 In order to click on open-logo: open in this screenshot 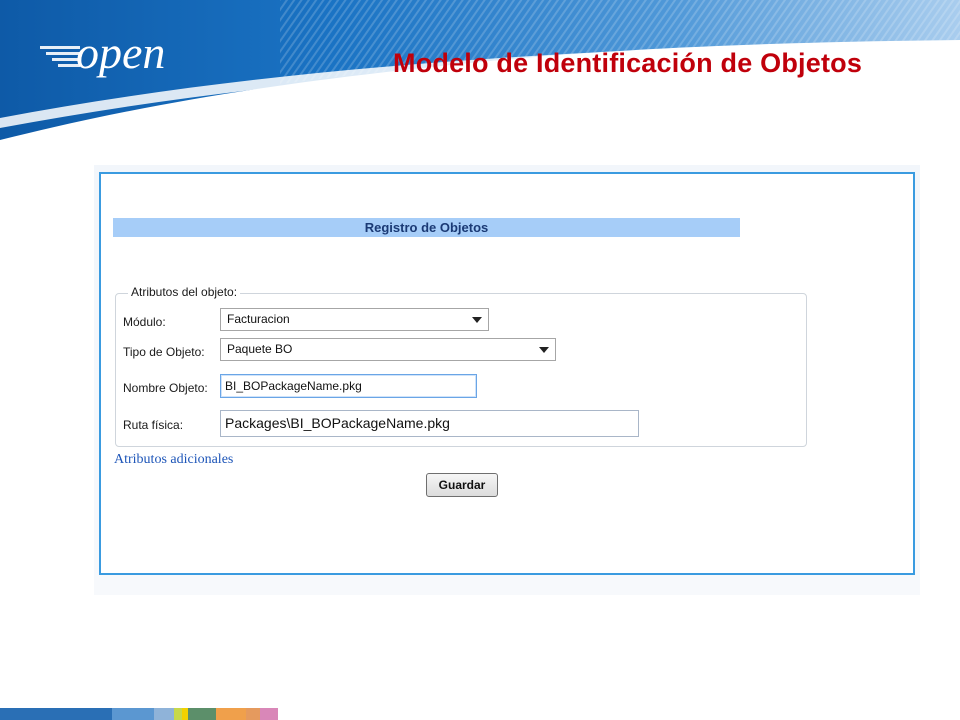, I will do `click(102, 52)`.